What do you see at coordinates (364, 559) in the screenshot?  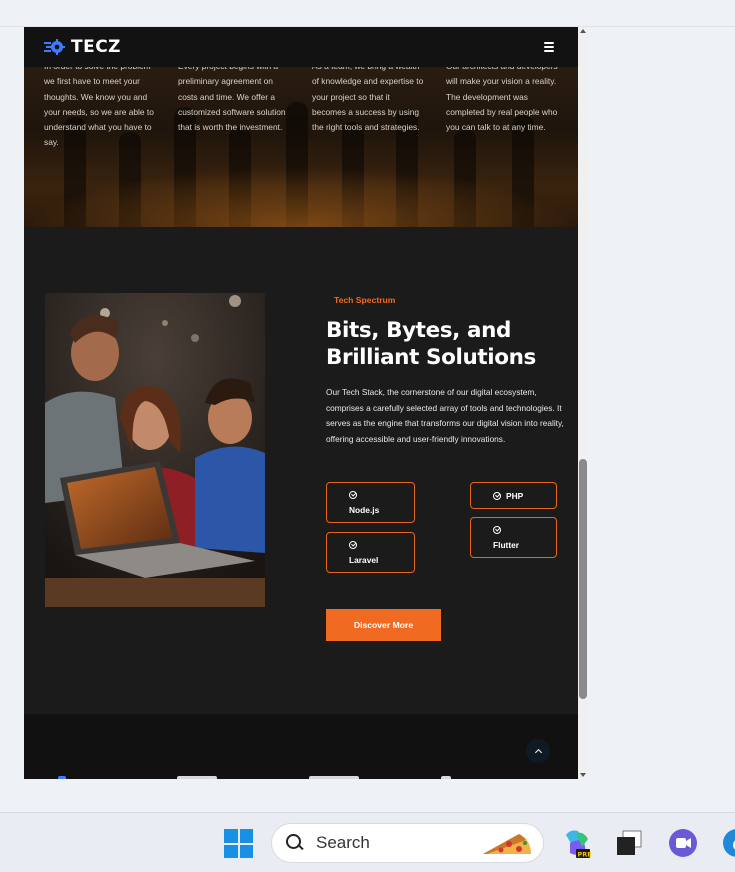 I see `tech-badge-label: Laravel` at bounding box center [364, 559].